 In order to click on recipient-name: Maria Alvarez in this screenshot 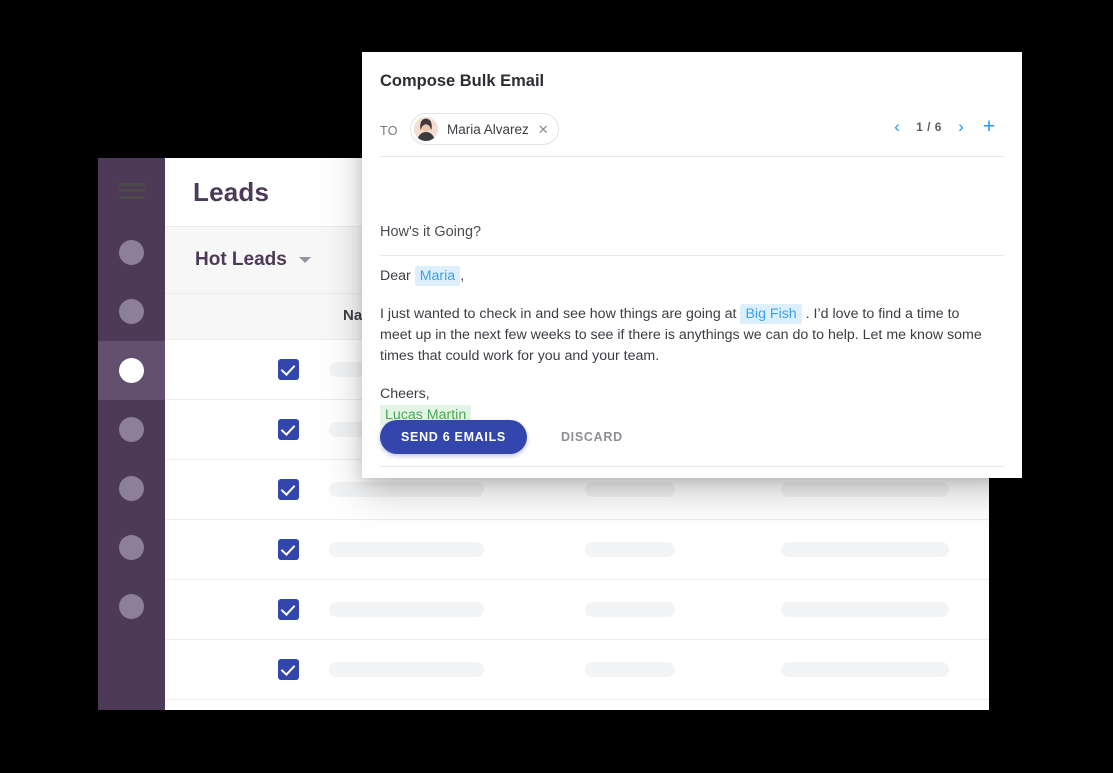, I will do `click(488, 129)`.